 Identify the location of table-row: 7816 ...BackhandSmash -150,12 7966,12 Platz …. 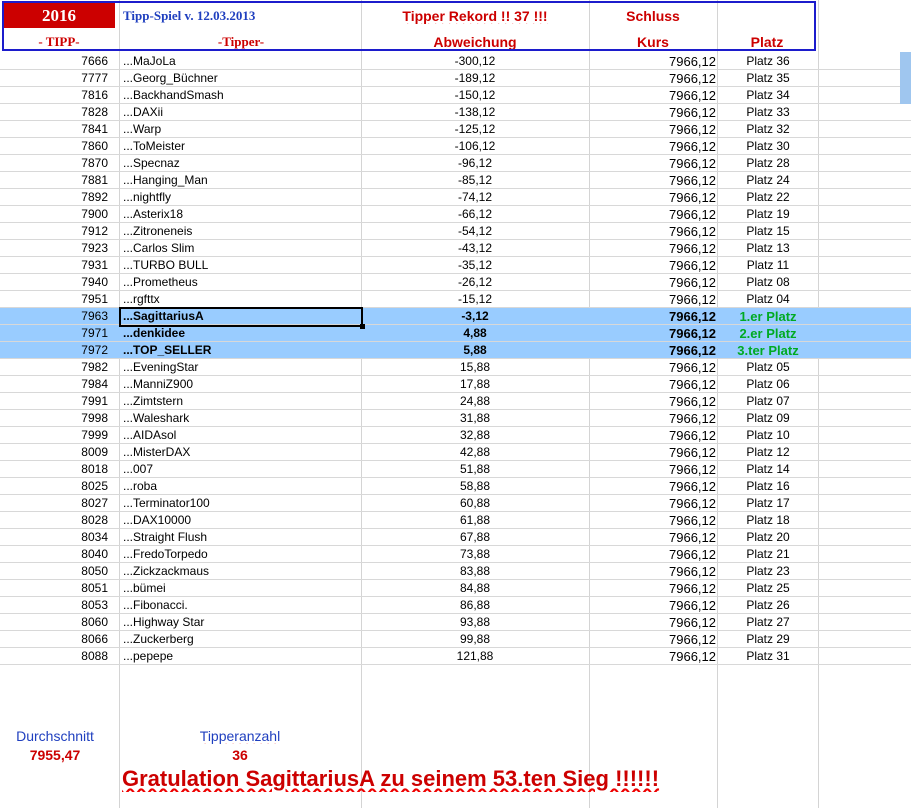
(455, 95).